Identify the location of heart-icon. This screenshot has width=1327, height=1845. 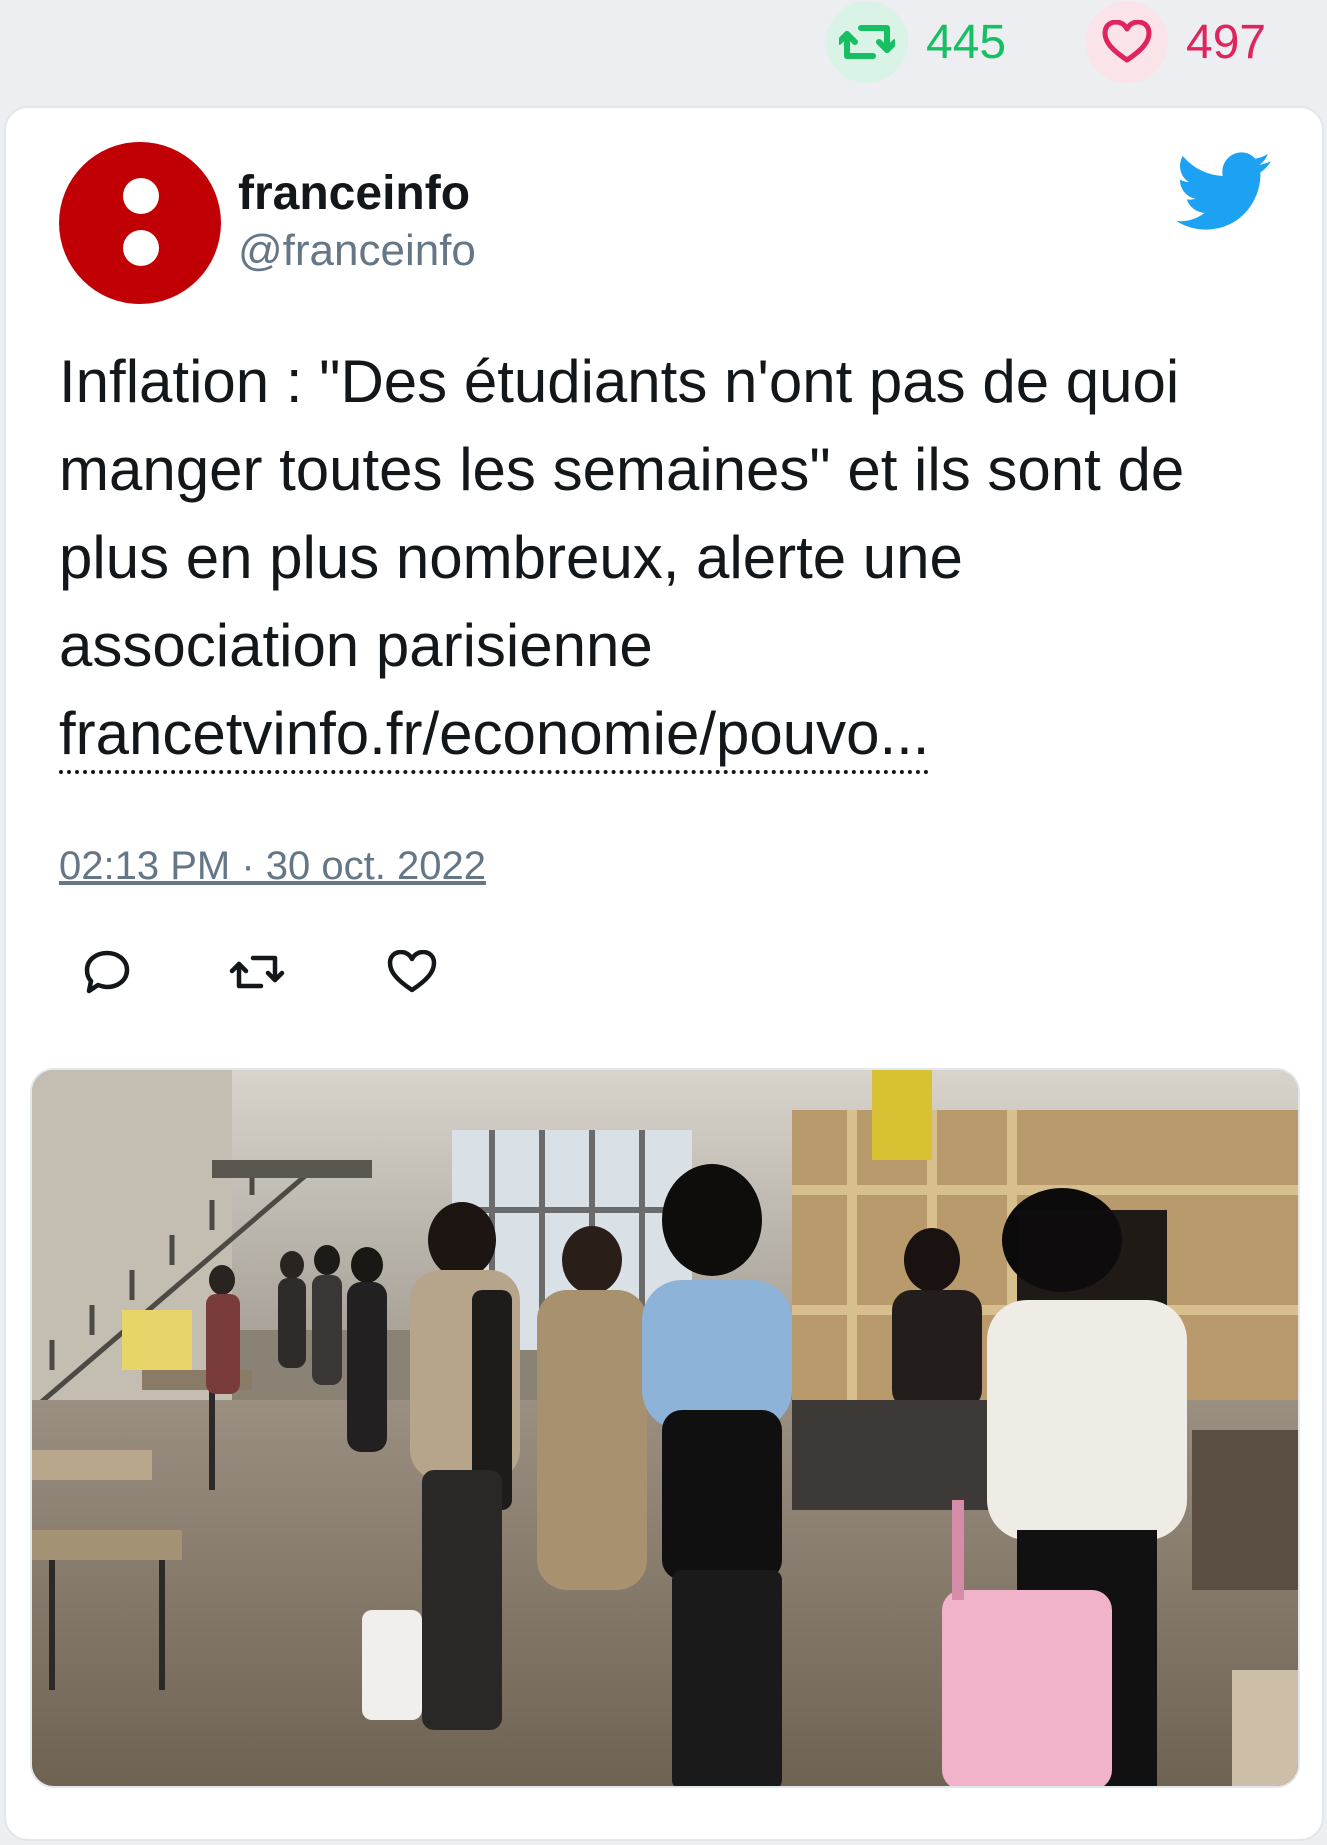
(1127, 42).